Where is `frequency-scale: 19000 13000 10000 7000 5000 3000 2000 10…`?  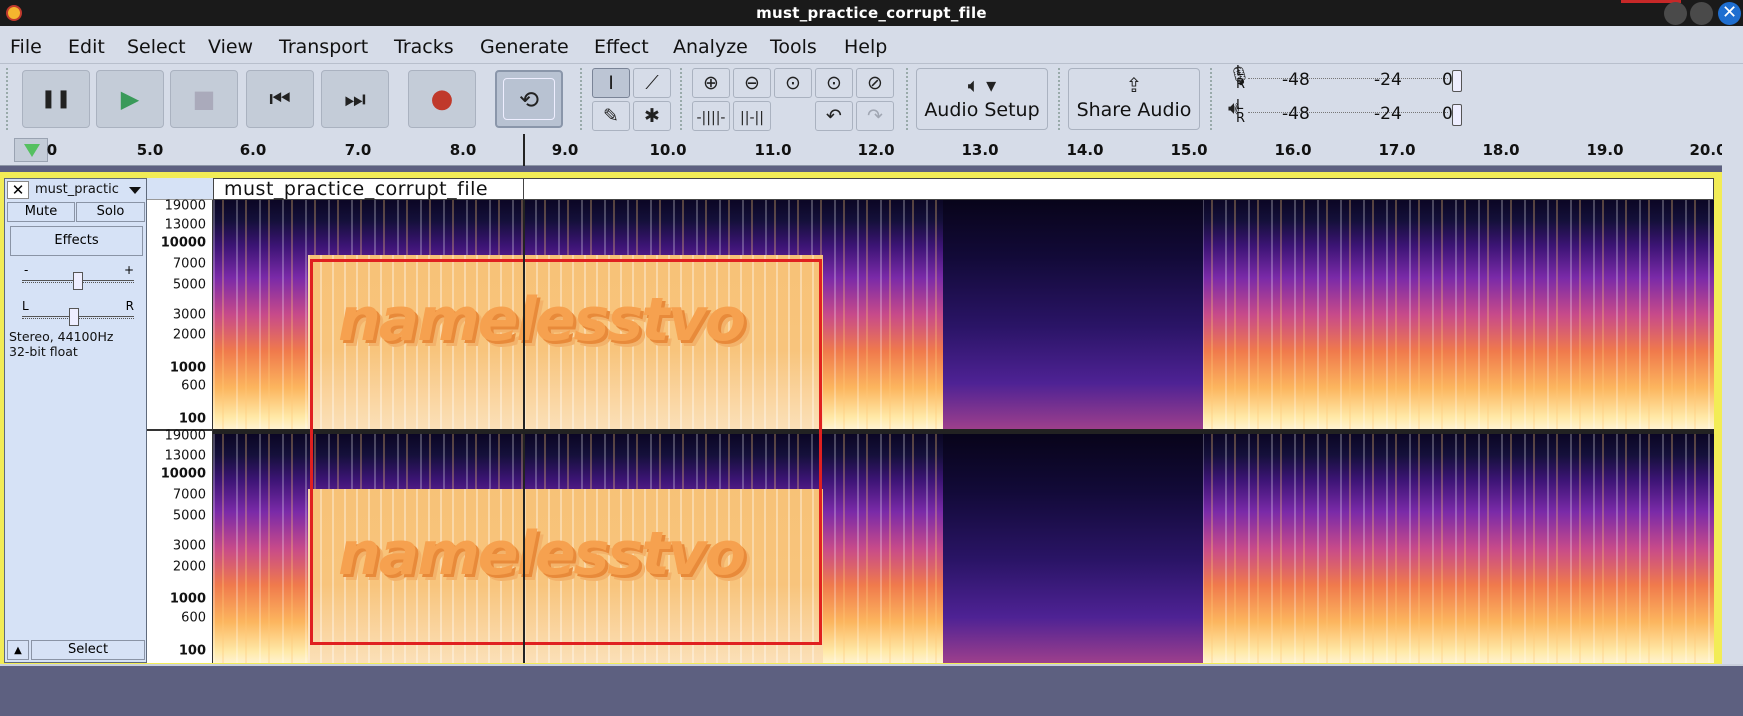
frequency-scale: 19000 13000 10000 7000 5000 3000 2000 10… is located at coordinates (180, 420).